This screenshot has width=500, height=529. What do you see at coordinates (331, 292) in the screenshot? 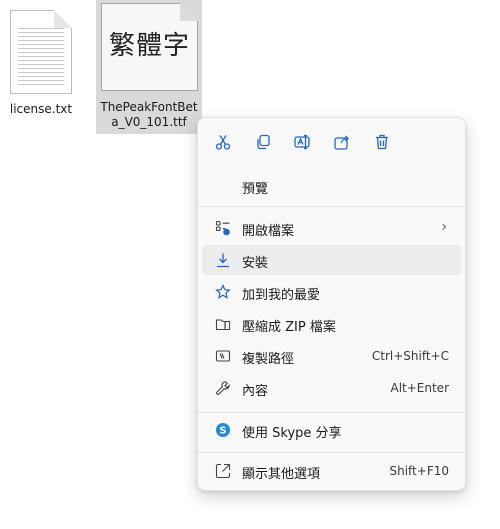
I see `menu-item-add-favorites: 加到我的最愛` at bounding box center [331, 292].